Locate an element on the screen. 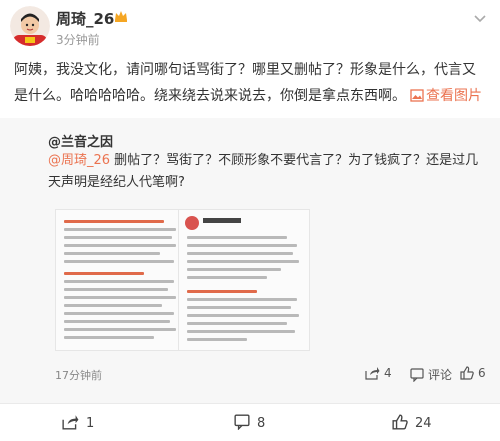 The image size is (500, 441). share-count: 1 is located at coordinates (90, 423).